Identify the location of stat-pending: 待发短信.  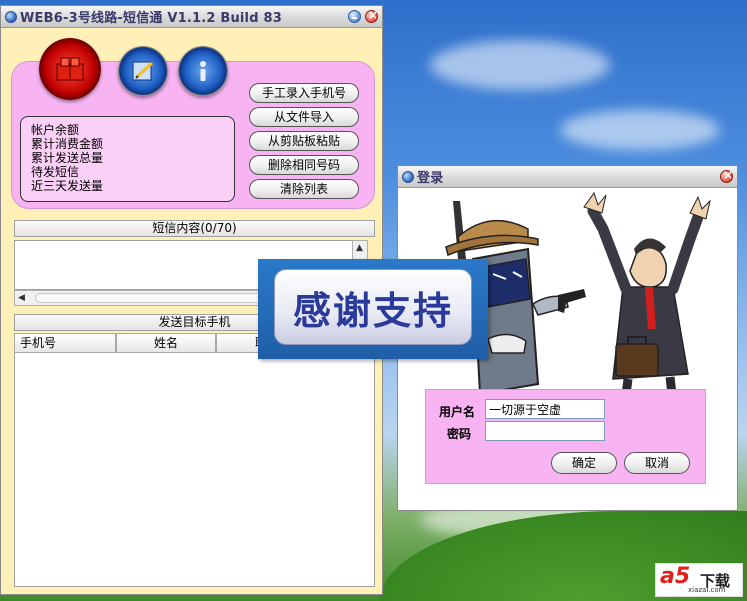
(55, 172).